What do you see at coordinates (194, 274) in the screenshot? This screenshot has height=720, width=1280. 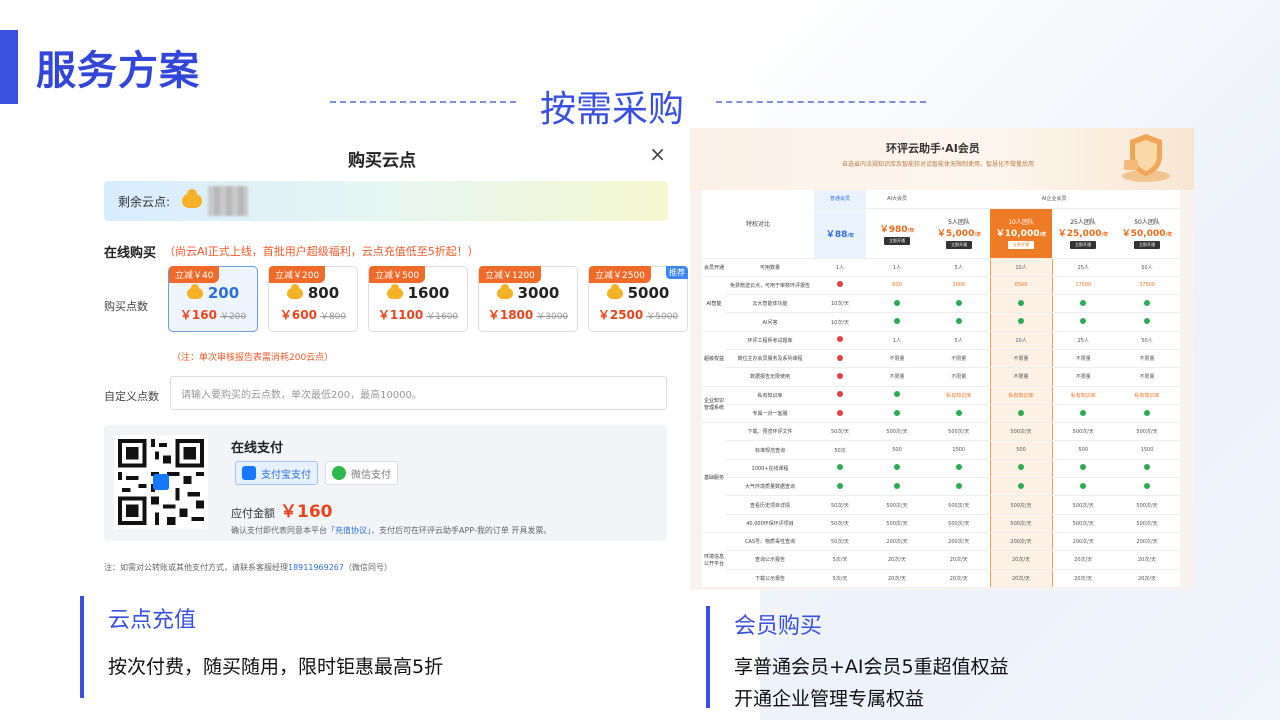 I see `discount-tag: 立减￥40` at bounding box center [194, 274].